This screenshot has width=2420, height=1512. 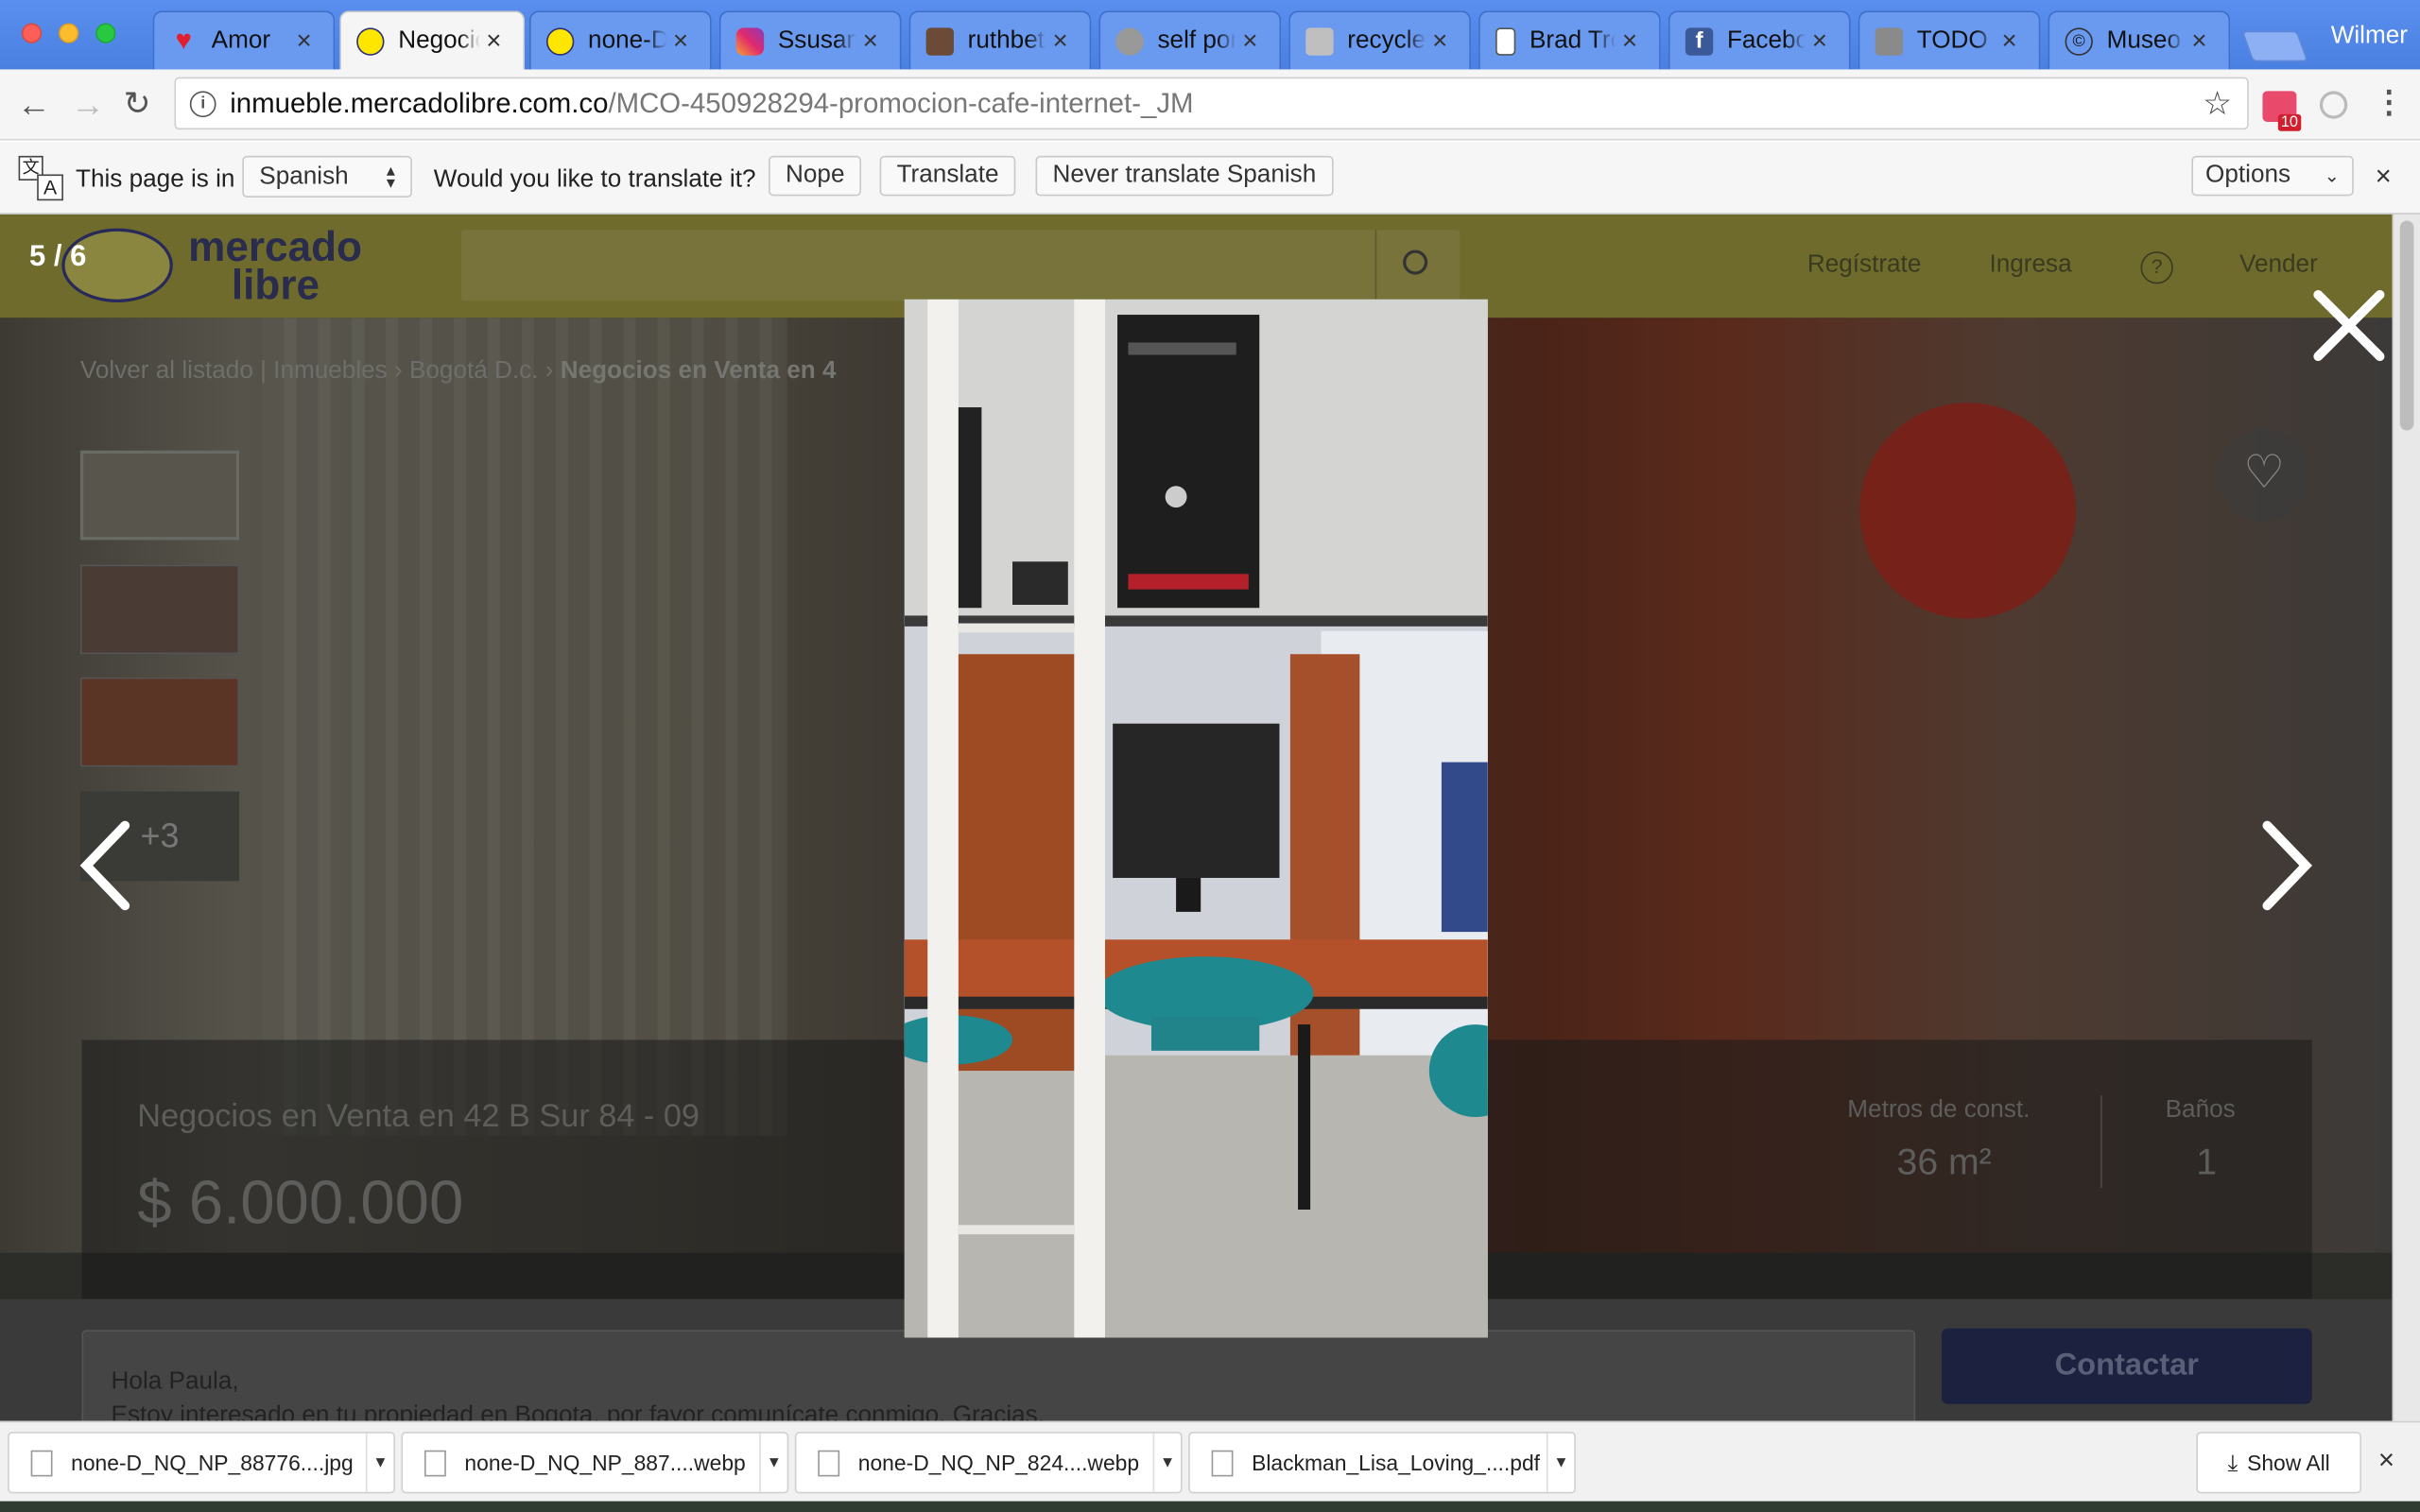 What do you see at coordinates (1417, 265) in the screenshot?
I see `site-search-button` at bounding box center [1417, 265].